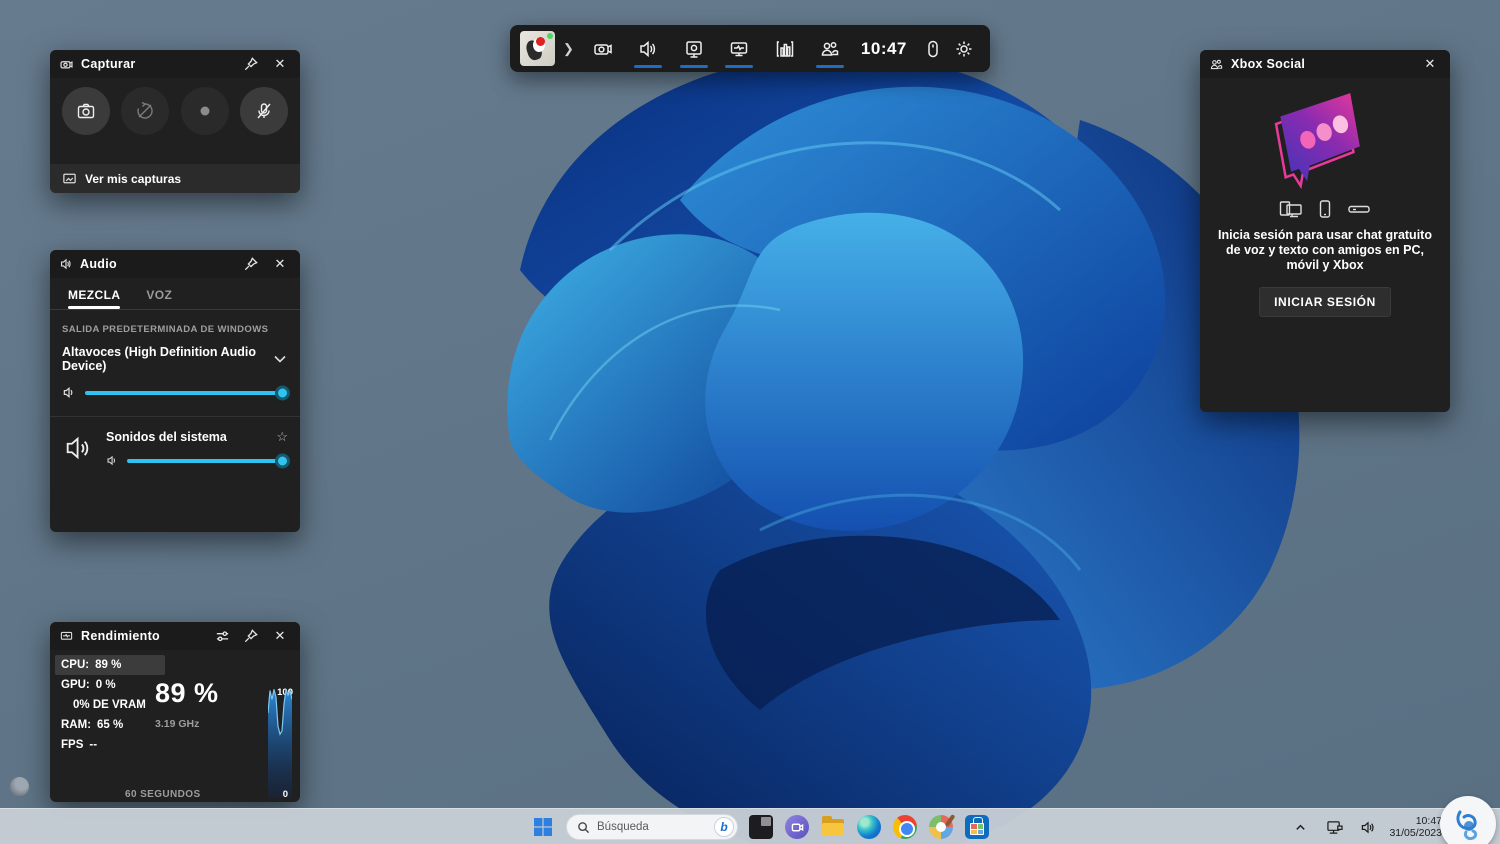 This screenshot has height=844, width=1500. I want to click on toolbar-resources-button, so click(739, 48).